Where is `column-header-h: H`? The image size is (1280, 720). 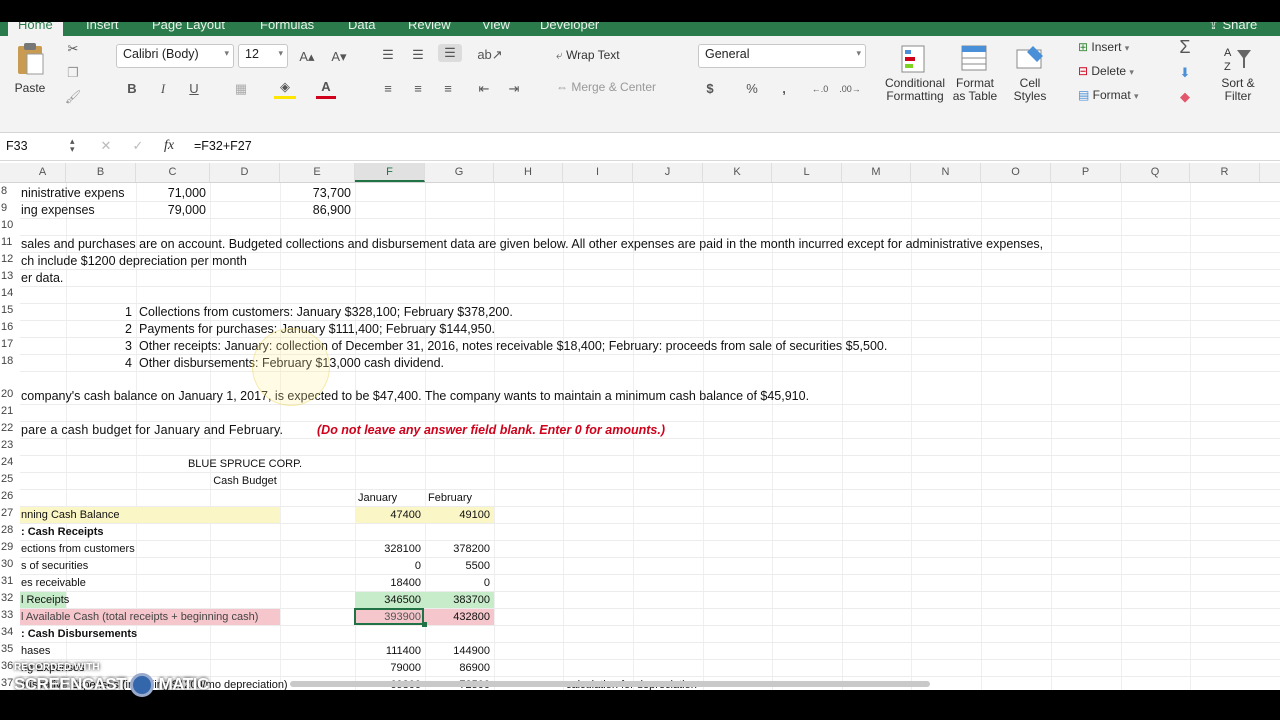
column-header-h: H is located at coordinates (528, 172).